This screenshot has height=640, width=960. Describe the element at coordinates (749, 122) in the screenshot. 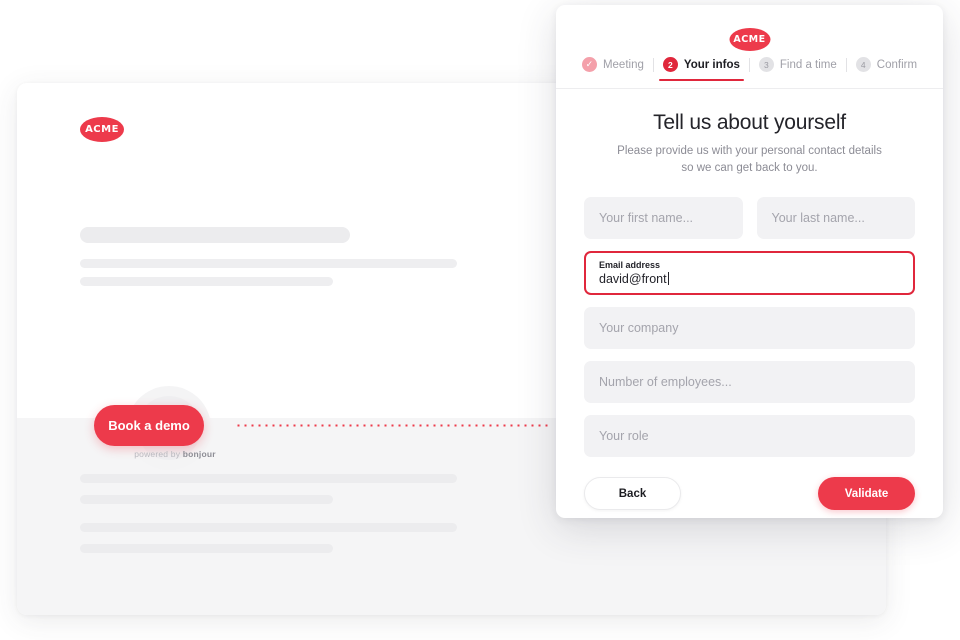

I see `page-title: Tell us about yourself` at that location.